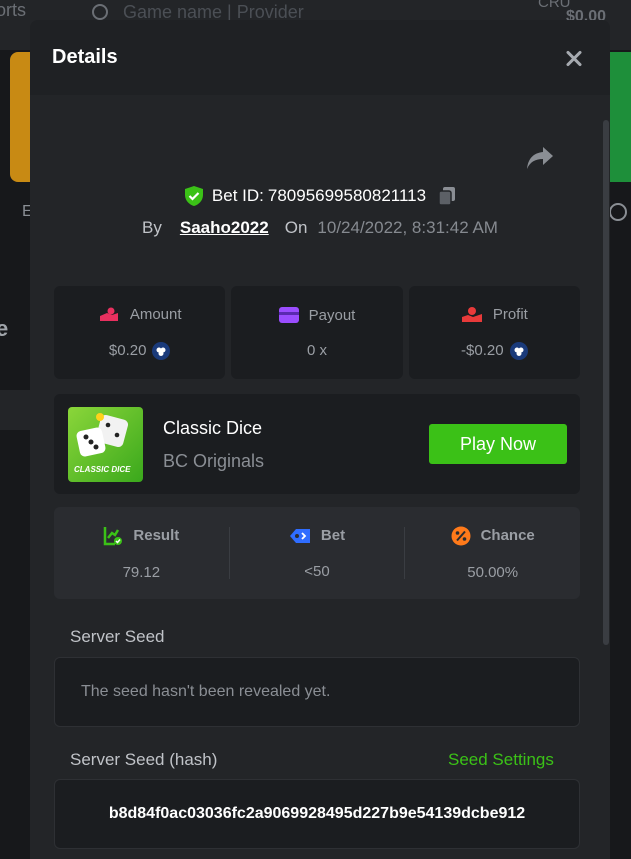  What do you see at coordinates (507, 535) in the screenshot?
I see `stat-label: Chance` at bounding box center [507, 535].